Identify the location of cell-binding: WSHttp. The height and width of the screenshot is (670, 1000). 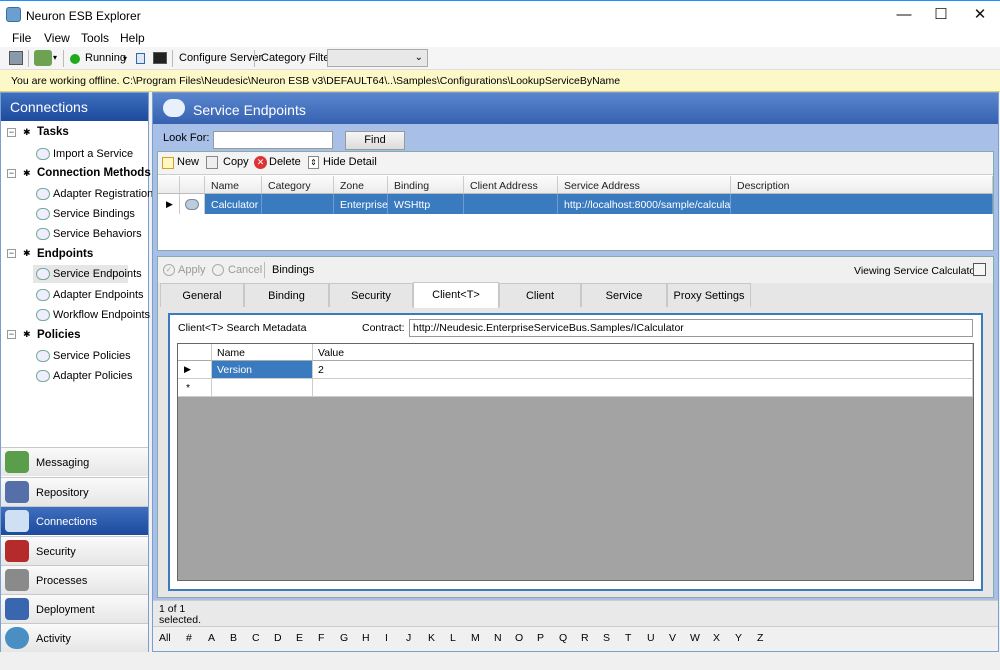
(426, 204).